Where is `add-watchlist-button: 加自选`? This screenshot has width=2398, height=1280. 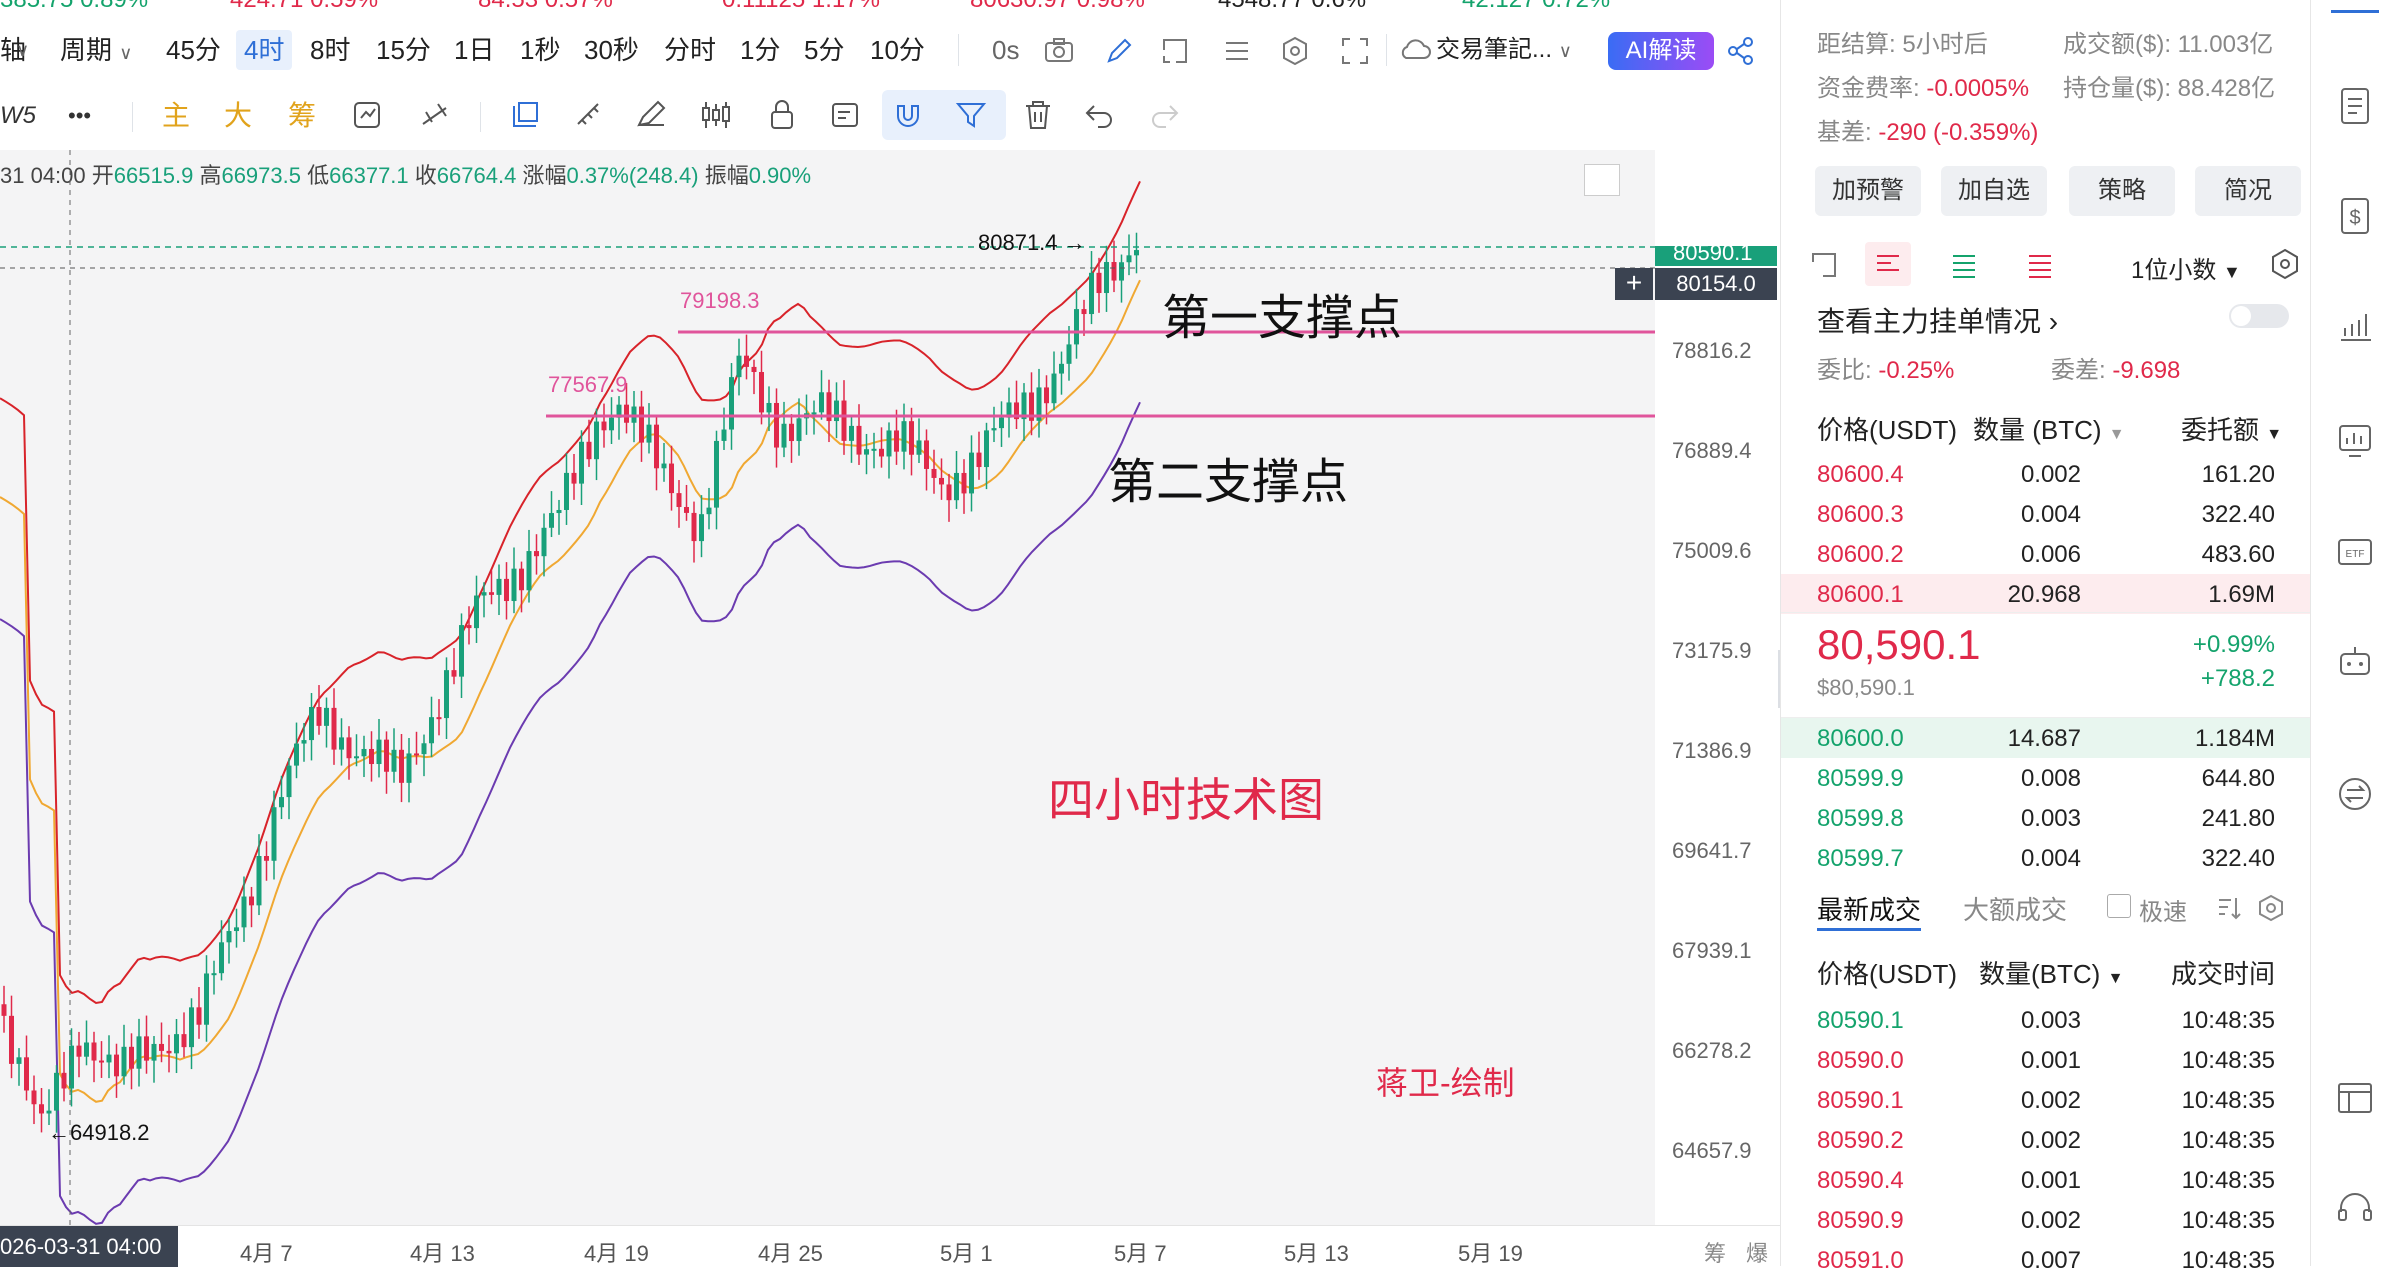
add-watchlist-button: 加自选 is located at coordinates (1994, 191).